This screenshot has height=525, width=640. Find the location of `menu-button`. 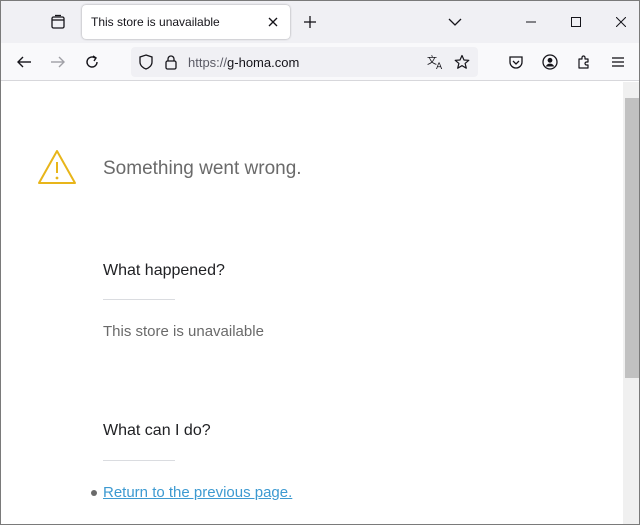

menu-button is located at coordinates (618, 62).